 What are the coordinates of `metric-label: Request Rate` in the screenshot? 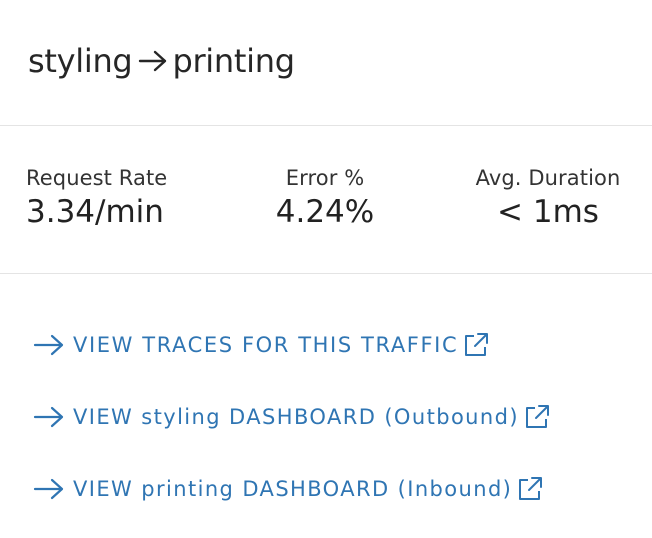 It's located at (97, 178).